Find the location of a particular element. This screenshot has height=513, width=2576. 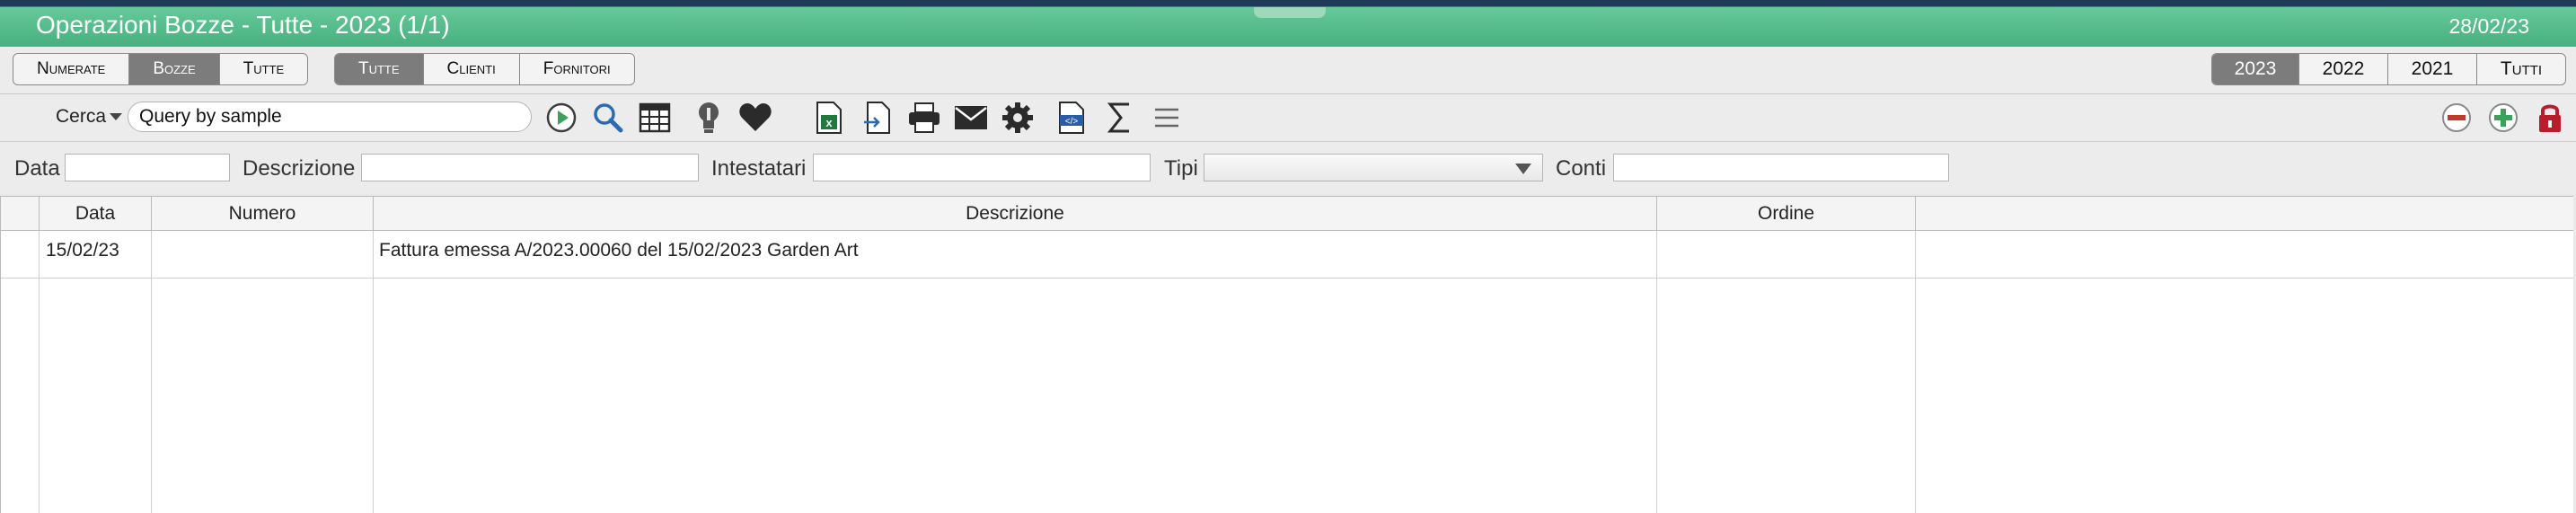

xml-icon: </> is located at coordinates (1071, 118).